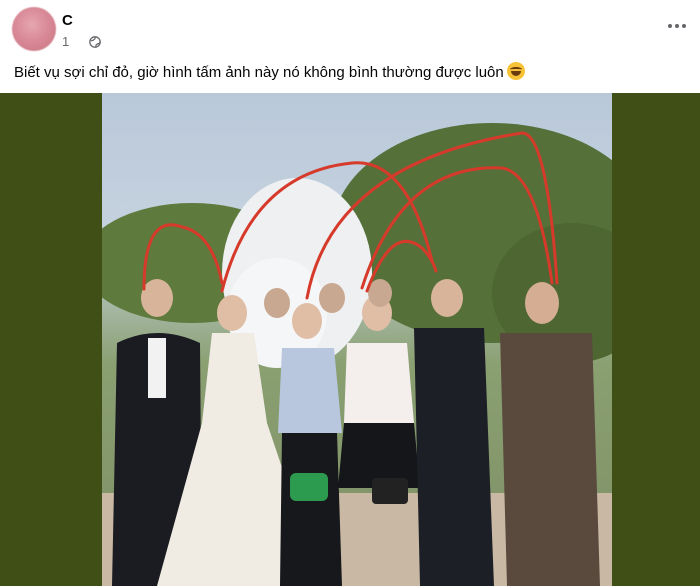  I want to click on avatar, so click(34, 29).